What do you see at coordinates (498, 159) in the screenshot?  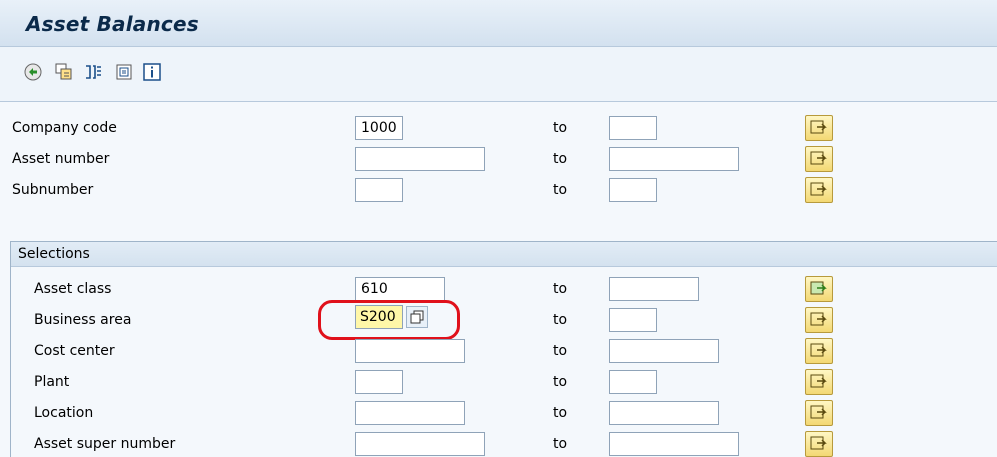 I see `asset-number-row: Asset number to` at bounding box center [498, 159].